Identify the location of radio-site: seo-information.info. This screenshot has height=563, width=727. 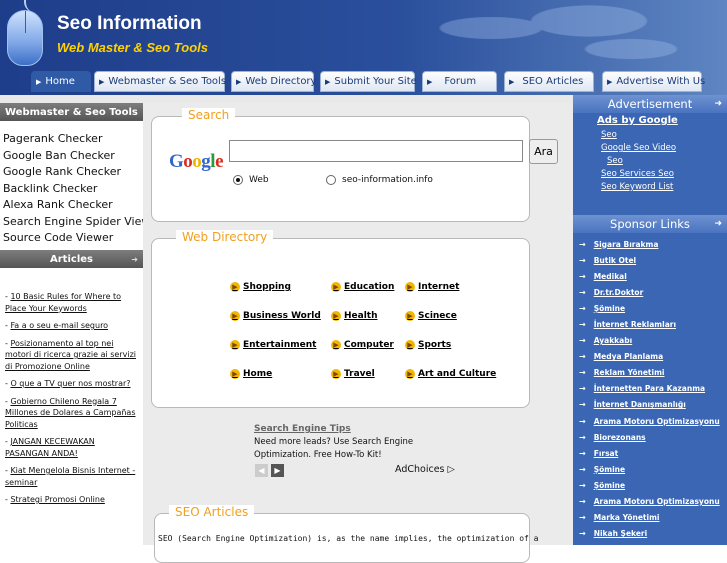
(379, 180).